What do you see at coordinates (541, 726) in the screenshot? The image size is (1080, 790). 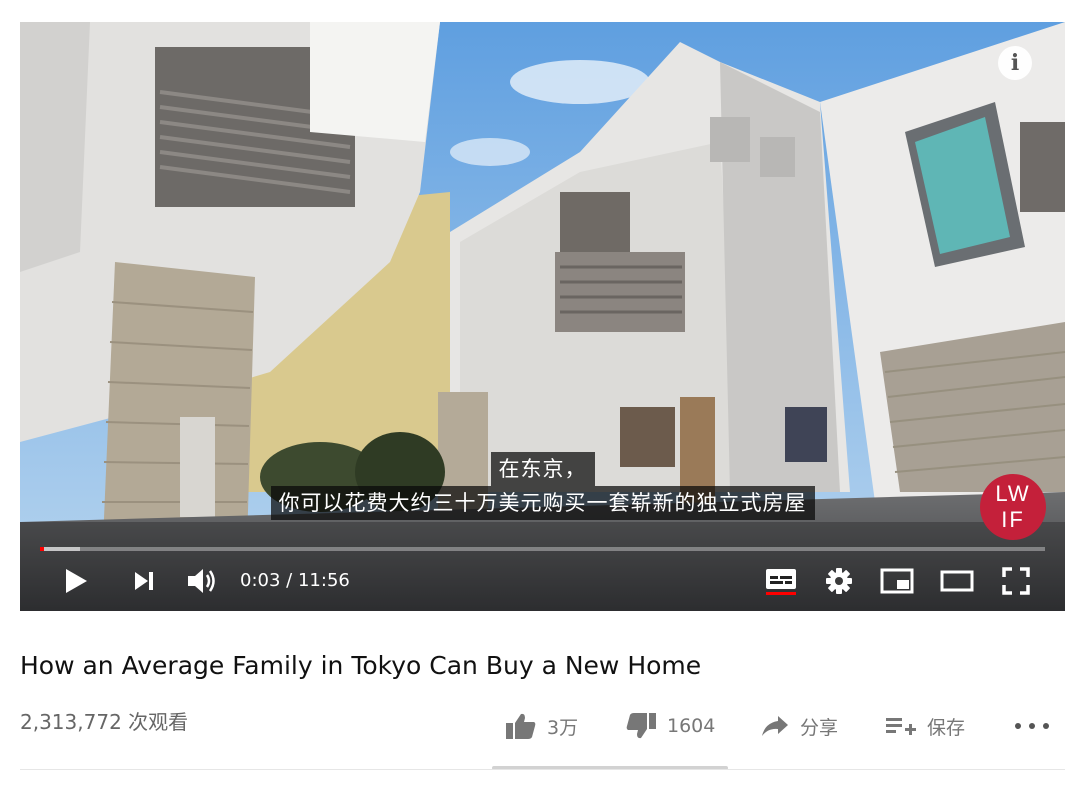 I see `like-button: 3万` at bounding box center [541, 726].